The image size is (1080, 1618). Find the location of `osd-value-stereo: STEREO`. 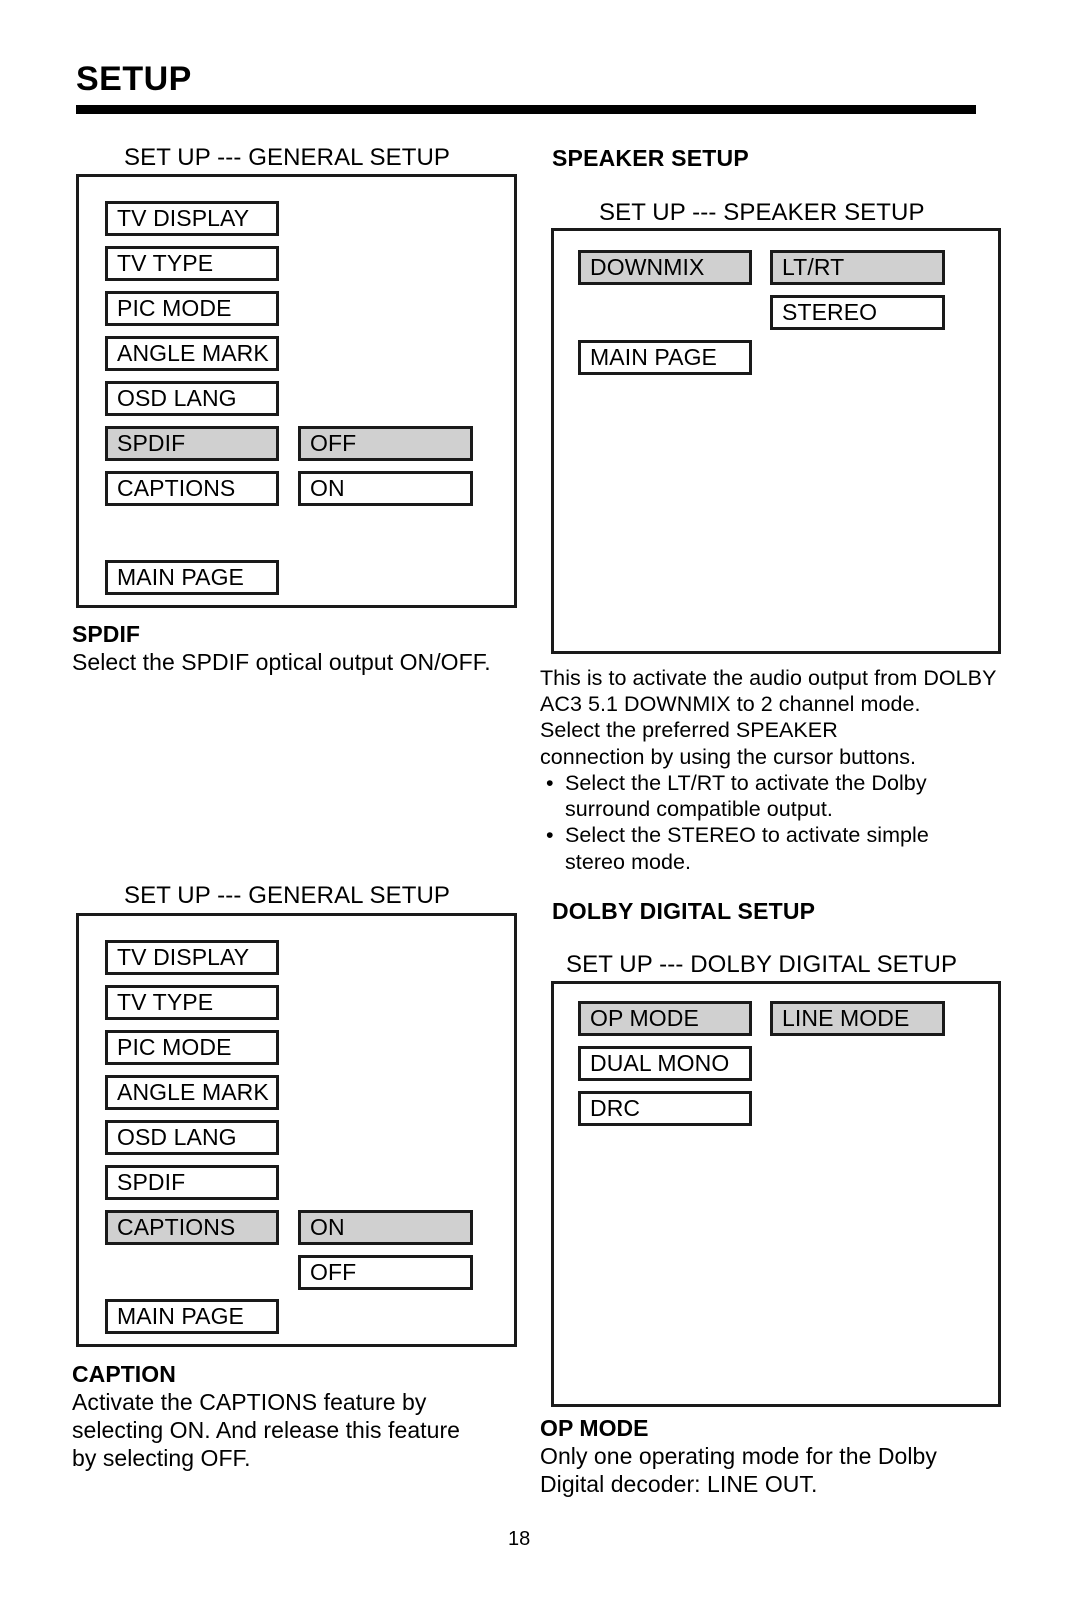

osd-value-stereo: STEREO is located at coordinates (857, 312).